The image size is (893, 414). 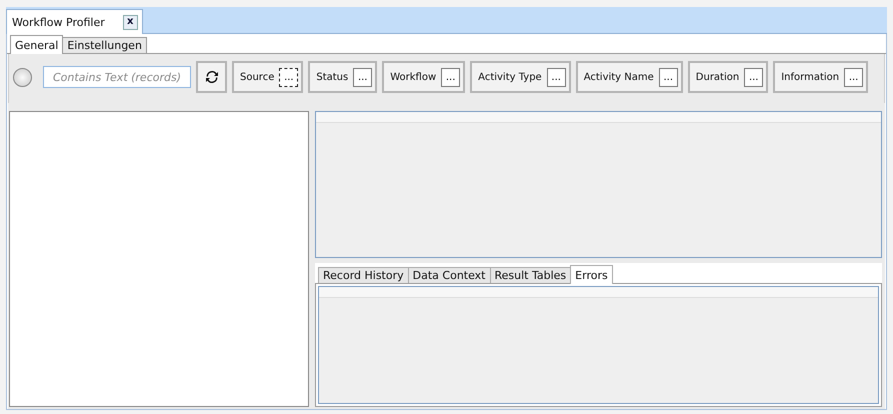 I want to click on tab: Record History, so click(x=363, y=275).